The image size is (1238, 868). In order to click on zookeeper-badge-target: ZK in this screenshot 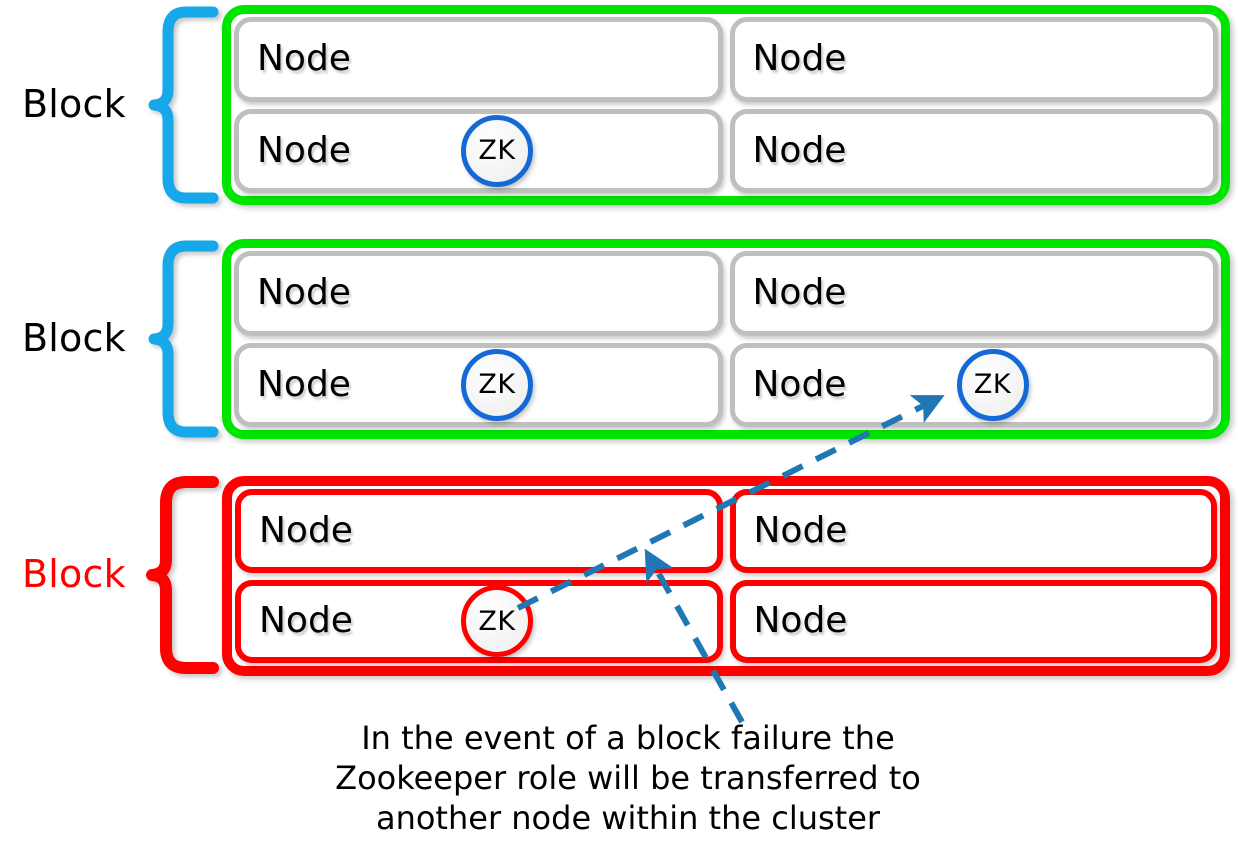, I will do `click(992, 384)`.